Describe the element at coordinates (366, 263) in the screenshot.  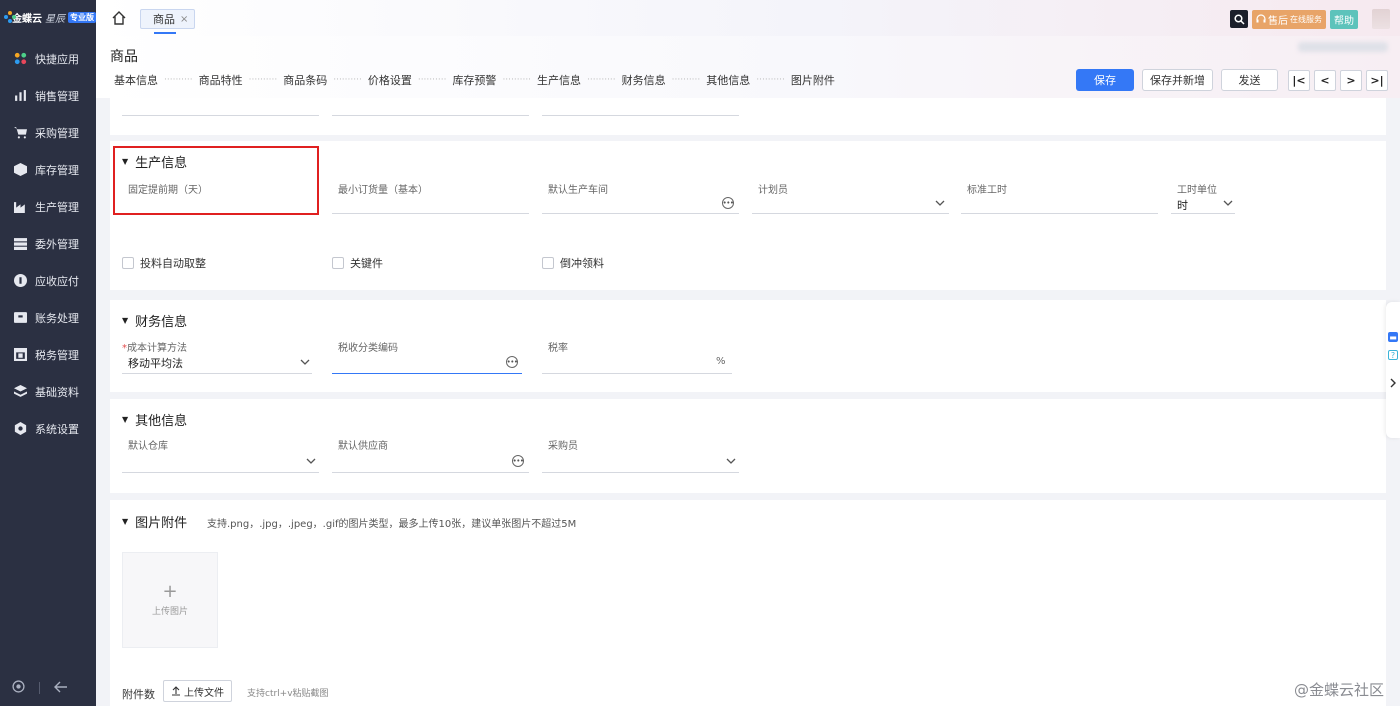
I see `checkbox-label: 关键件` at that location.